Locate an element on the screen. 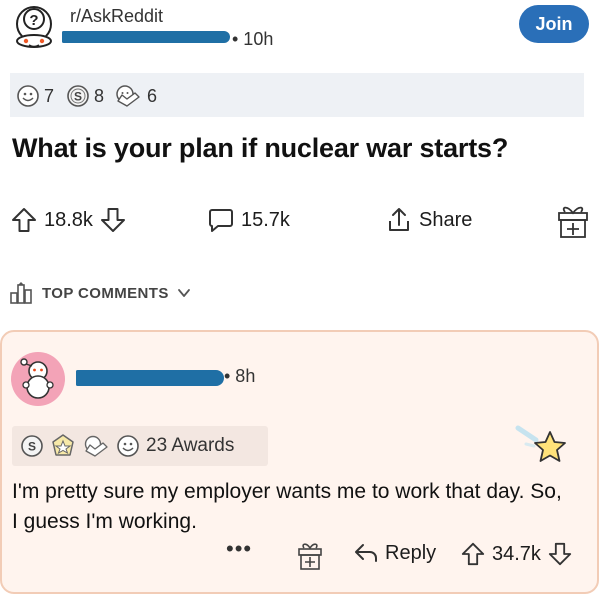 The width and height of the screenshot is (599, 594). comment-time: • 8h is located at coordinates (240, 376).